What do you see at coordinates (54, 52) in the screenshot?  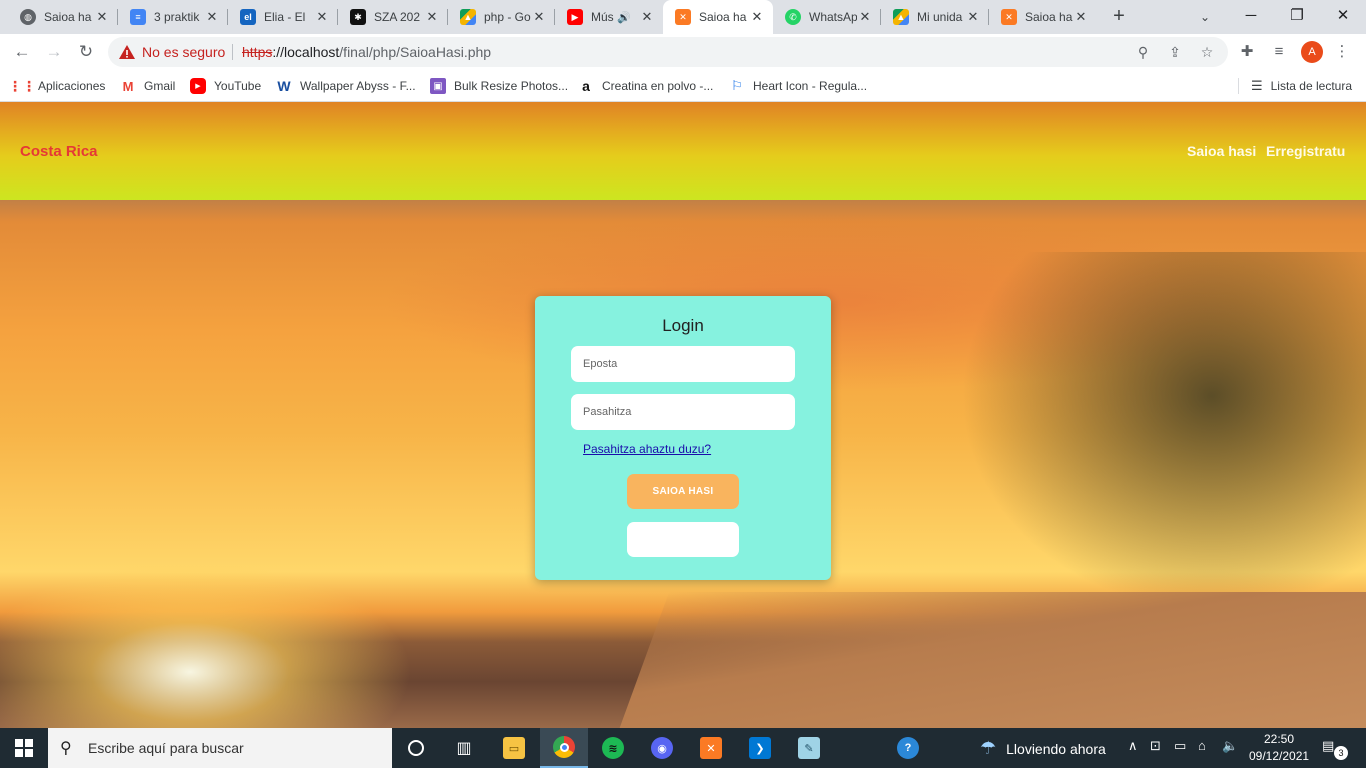 I see `forward-icon: →` at bounding box center [54, 52].